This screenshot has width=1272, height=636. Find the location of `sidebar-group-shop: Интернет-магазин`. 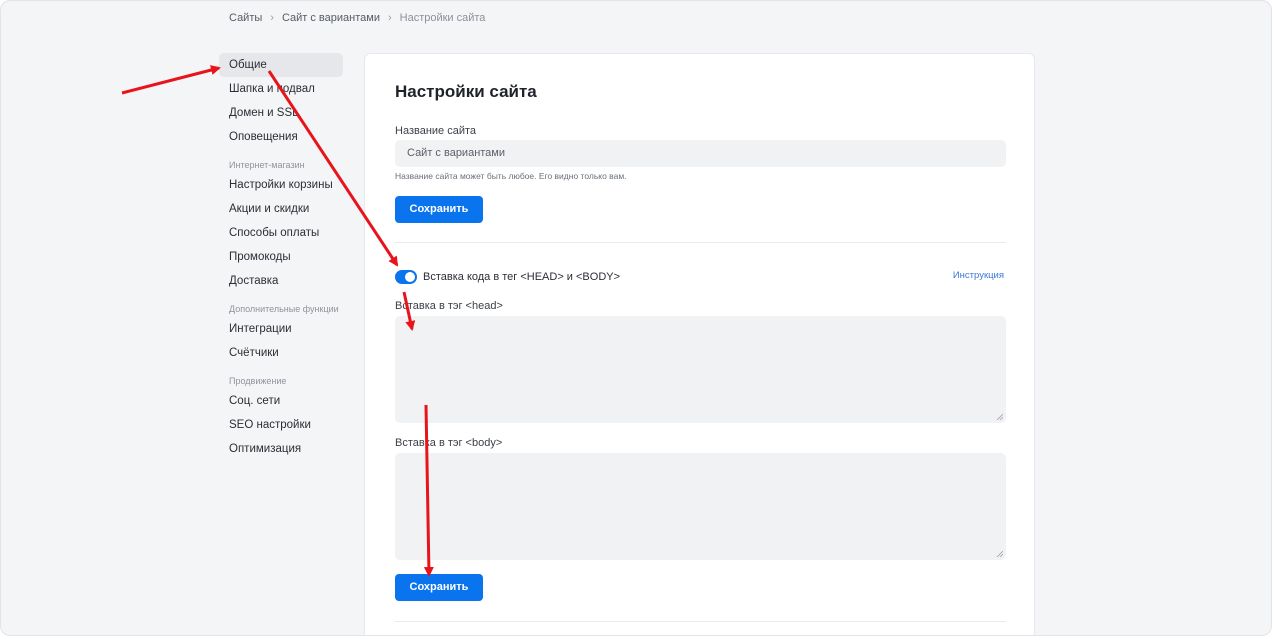

sidebar-group-shop: Интернет-магазин is located at coordinates (267, 165).